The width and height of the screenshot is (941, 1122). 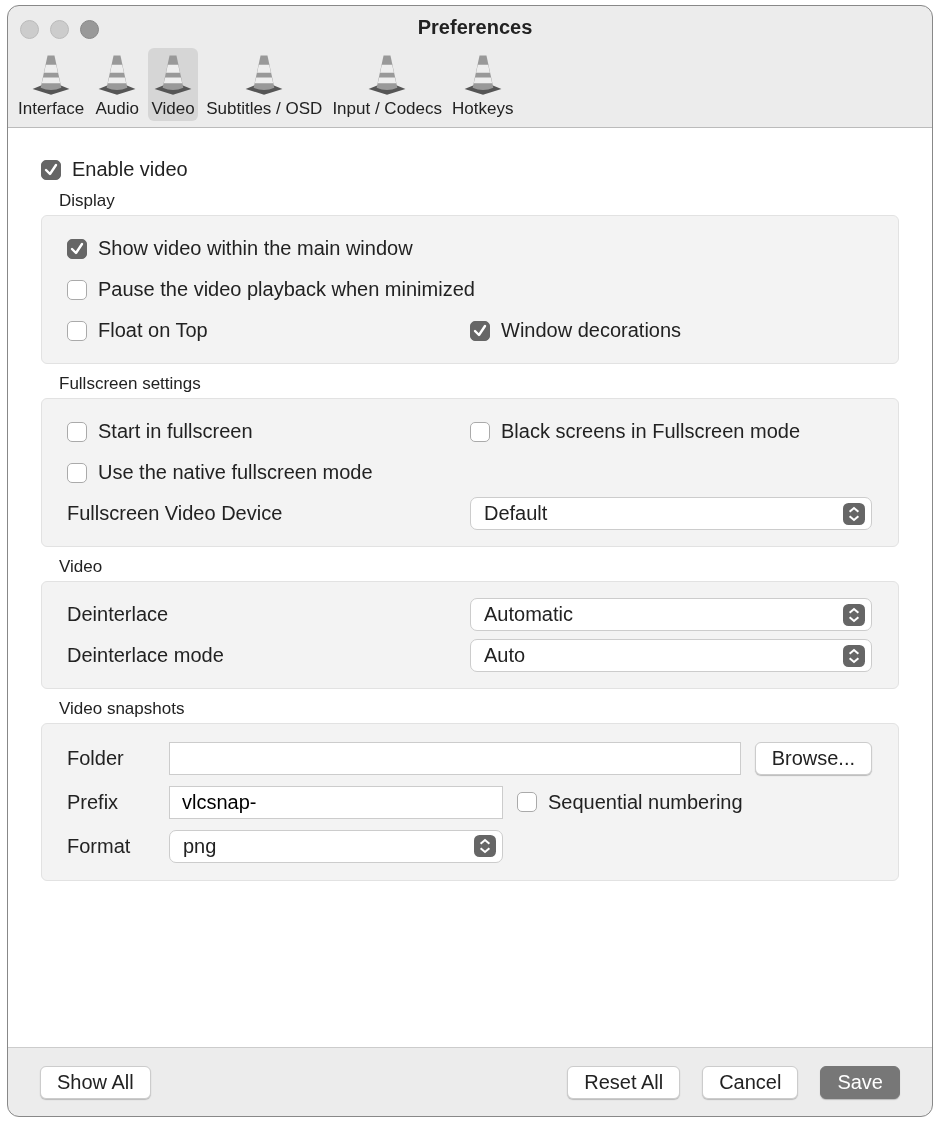 What do you see at coordinates (671, 614) in the screenshot?
I see `dropdown: Automatic` at bounding box center [671, 614].